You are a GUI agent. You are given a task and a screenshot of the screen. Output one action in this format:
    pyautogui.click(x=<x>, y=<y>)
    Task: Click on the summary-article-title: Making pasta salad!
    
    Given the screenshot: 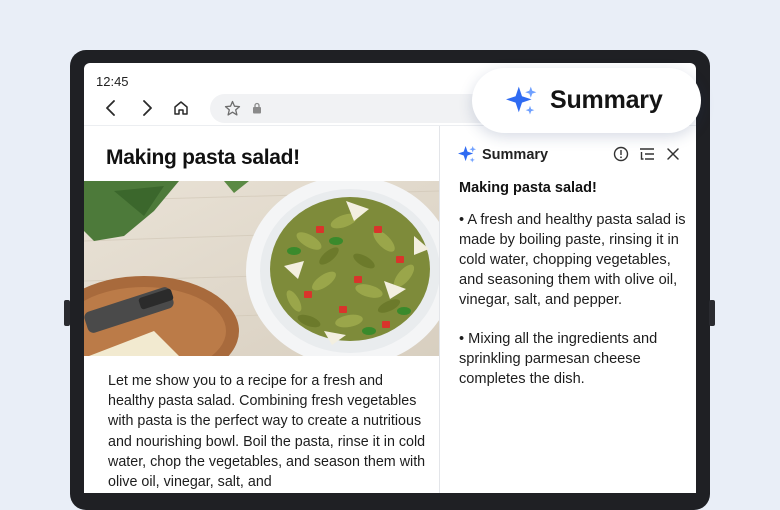 What is the action you would take?
    pyautogui.click(x=528, y=188)
    